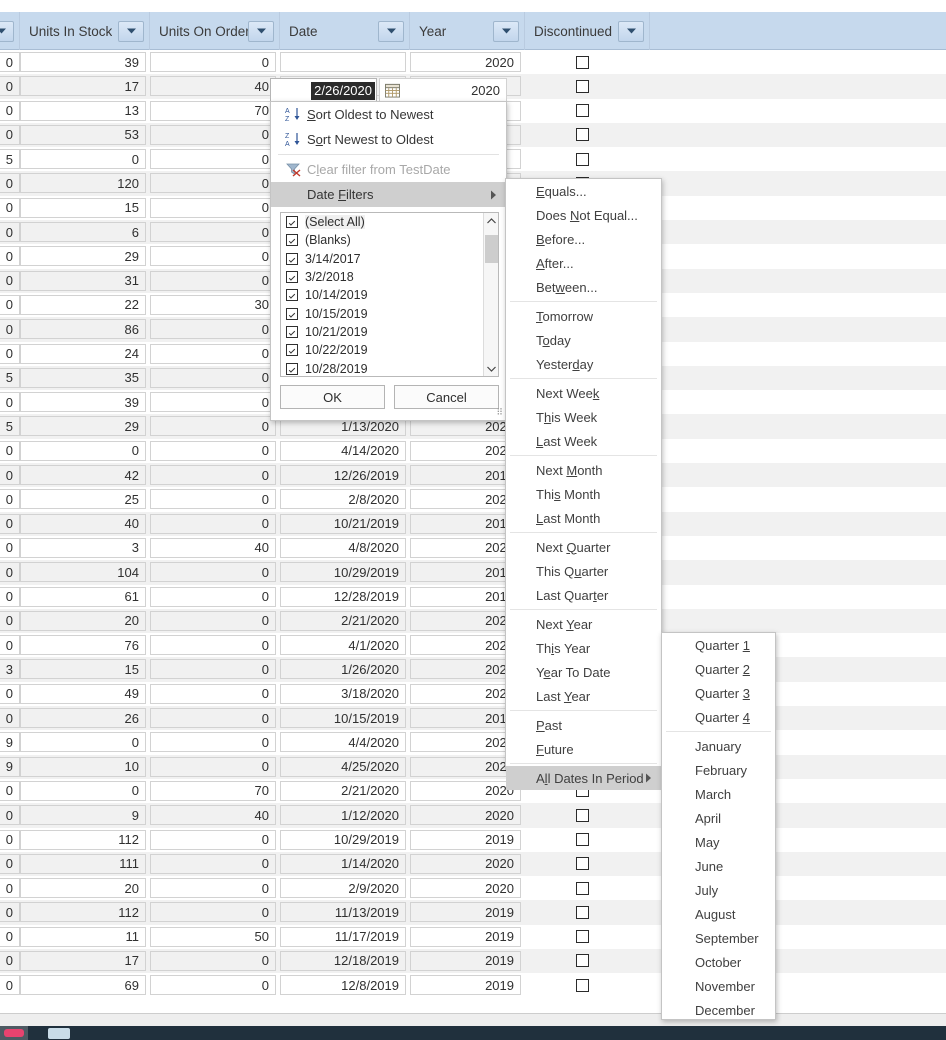  What do you see at coordinates (718, 866) in the screenshot?
I see `period-item-june: June` at bounding box center [718, 866].